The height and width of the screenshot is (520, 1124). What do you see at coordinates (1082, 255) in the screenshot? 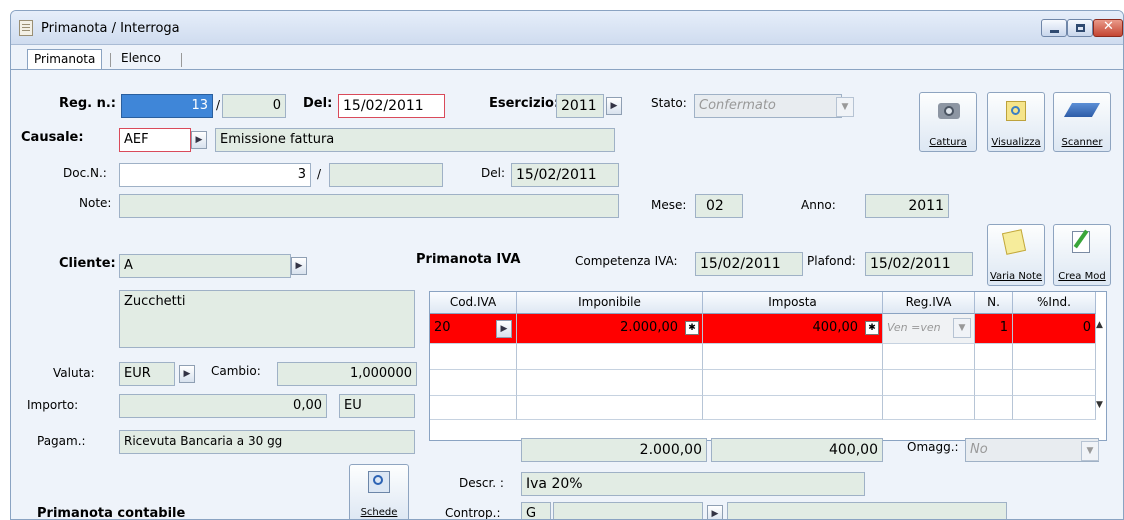
I see `crea-mod-button: Crea Mod` at bounding box center [1082, 255].